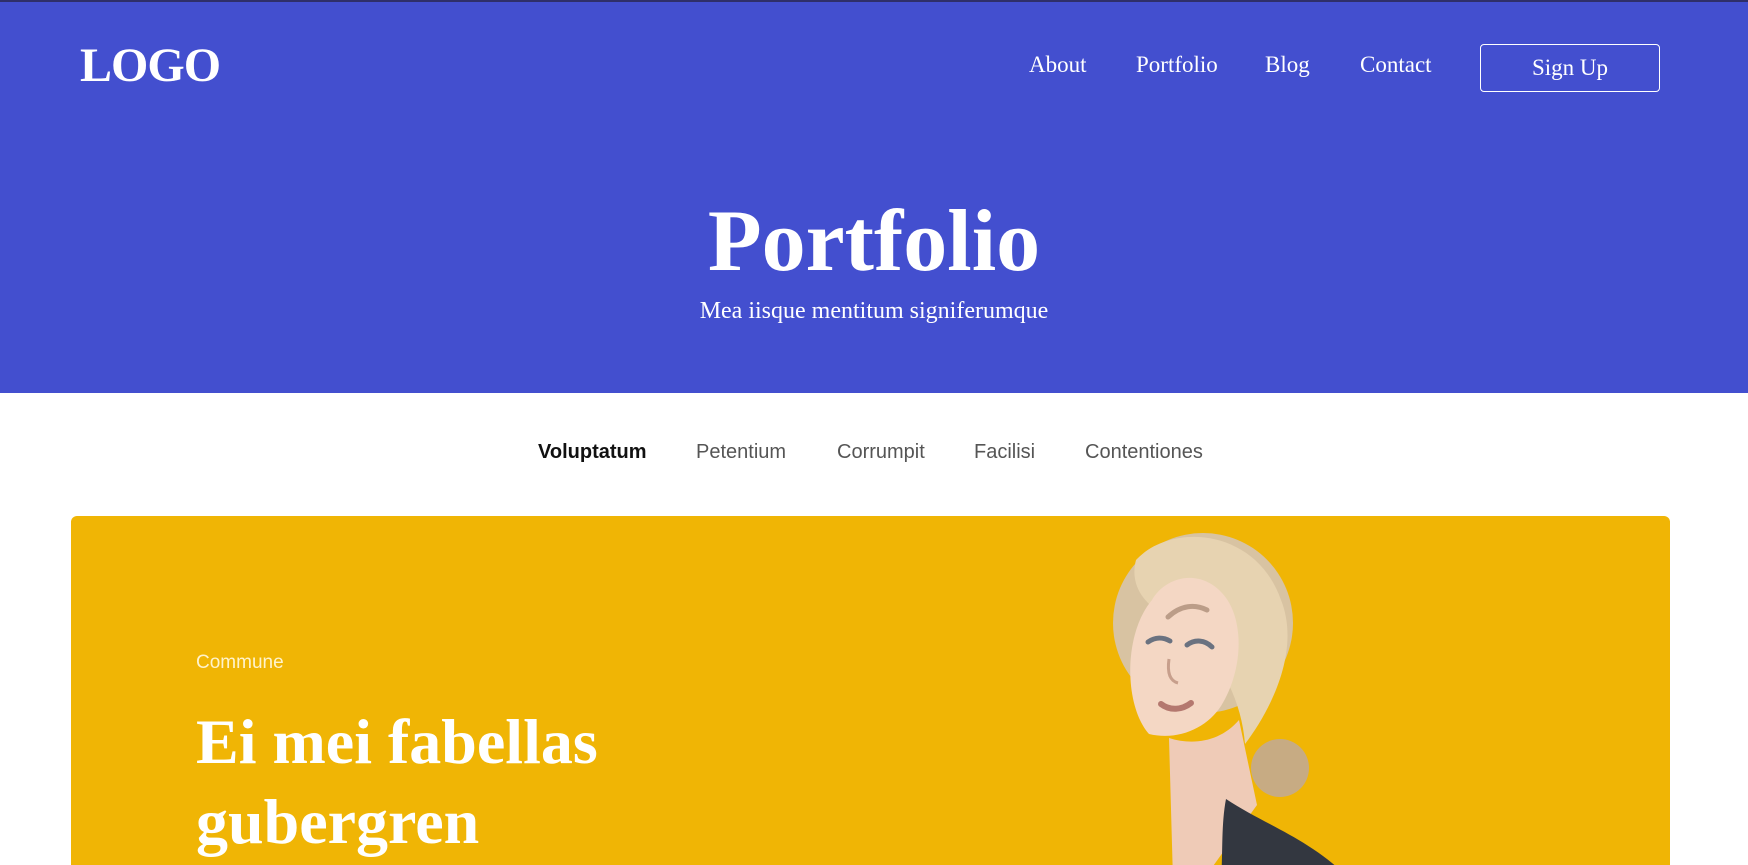  What do you see at coordinates (240, 662) in the screenshot?
I see `card-eyebrow: Commune` at bounding box center [240, 662].